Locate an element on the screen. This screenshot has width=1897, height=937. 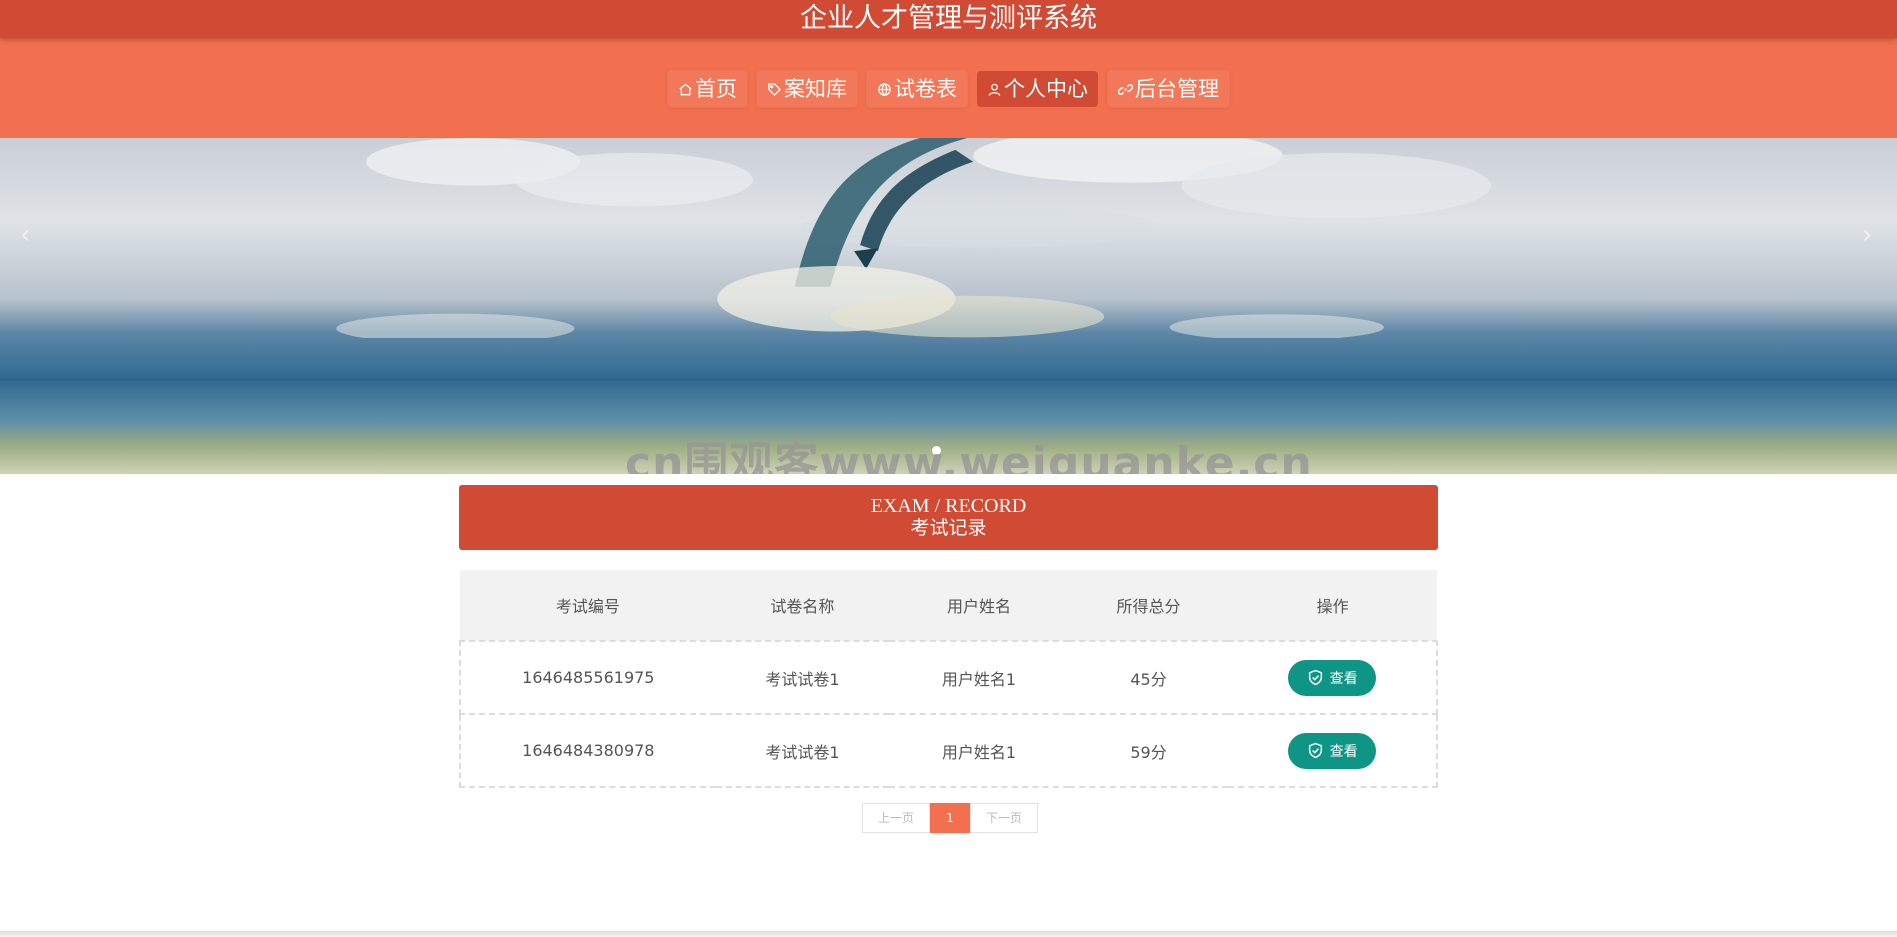
nav-item-admin: 后台管理 is located at coordinates (1168, 89).